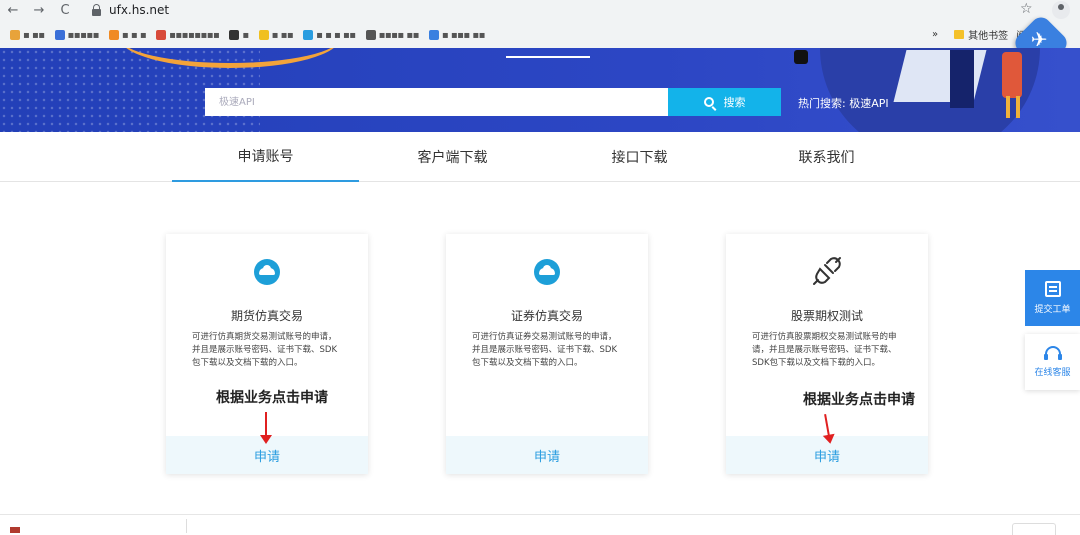 This screenshot has width=1080, height=535. Describe the element at coordinates (826, 157) in the screenshot. I see `tab-contact-us: 联系我们` at that location.